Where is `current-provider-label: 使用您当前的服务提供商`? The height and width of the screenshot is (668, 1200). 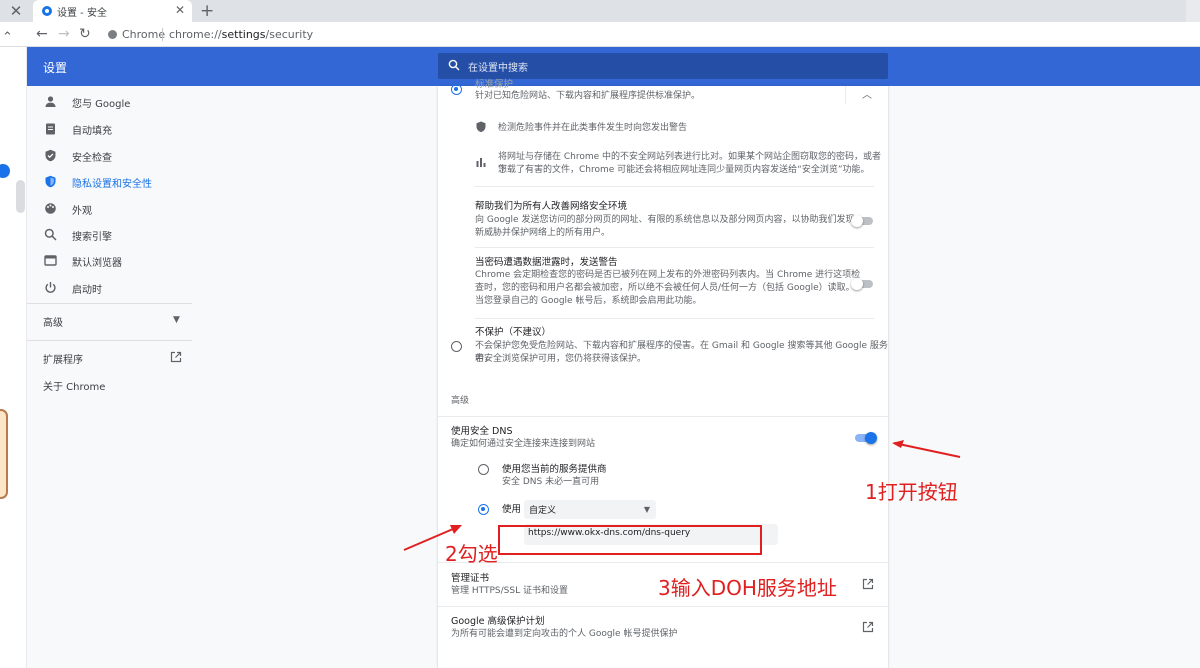
current-provider-label: 使用您当前的服务提供商 is located at coordinates (554, 469).